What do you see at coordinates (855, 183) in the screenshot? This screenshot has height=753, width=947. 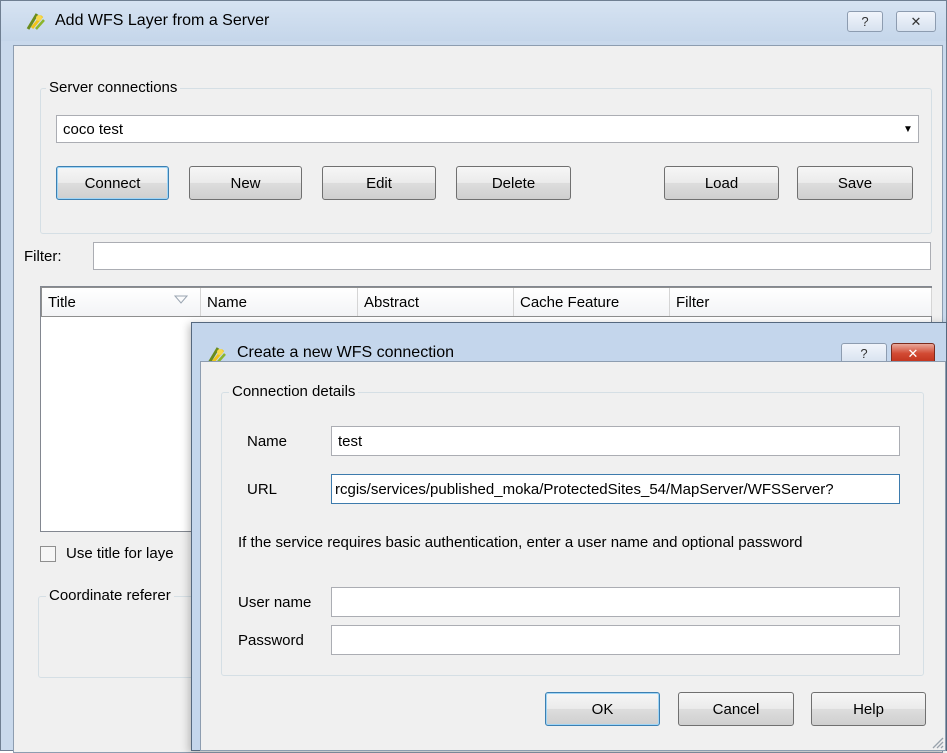 I see `save-button: Save` at bounding box center [855, 183].